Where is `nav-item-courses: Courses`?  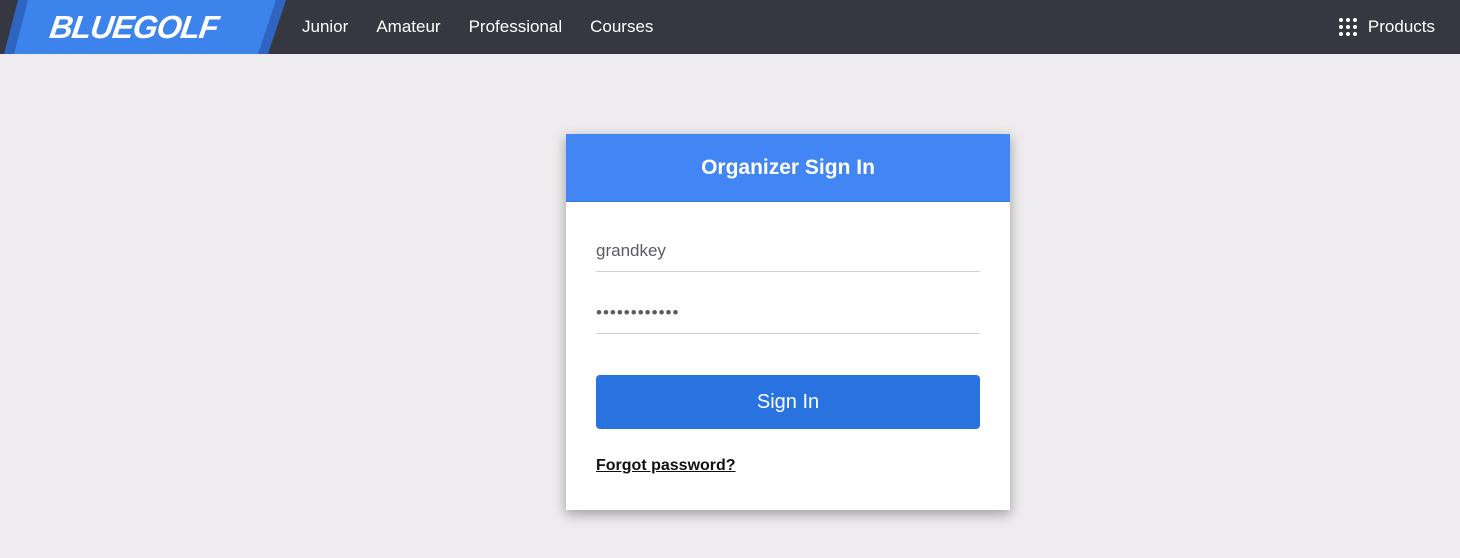 nav-item-courses: Courses is located at coordinates (621, 27).